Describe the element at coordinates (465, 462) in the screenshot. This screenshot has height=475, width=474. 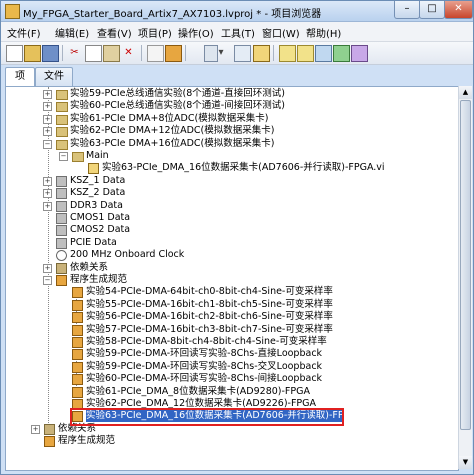
I see `scroll-down-button: ▼` at that location.